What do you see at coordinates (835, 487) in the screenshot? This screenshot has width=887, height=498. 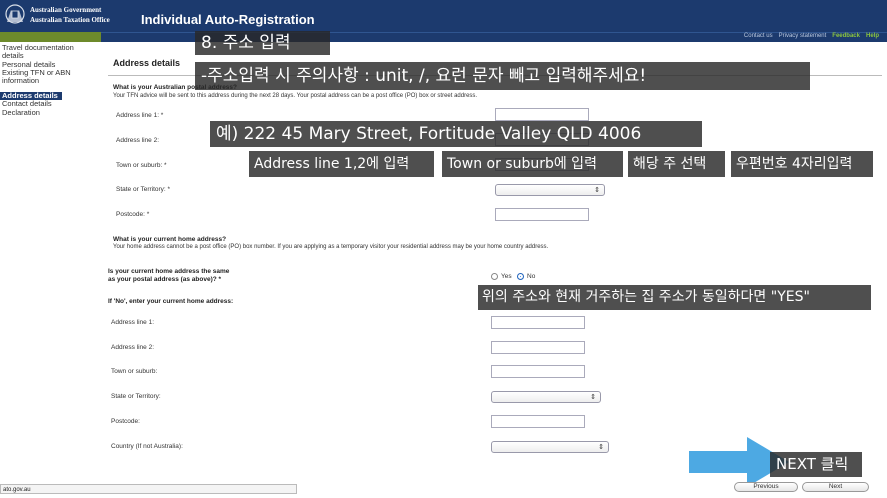 I see `next-button: Next` at bounding box center [835, 487].